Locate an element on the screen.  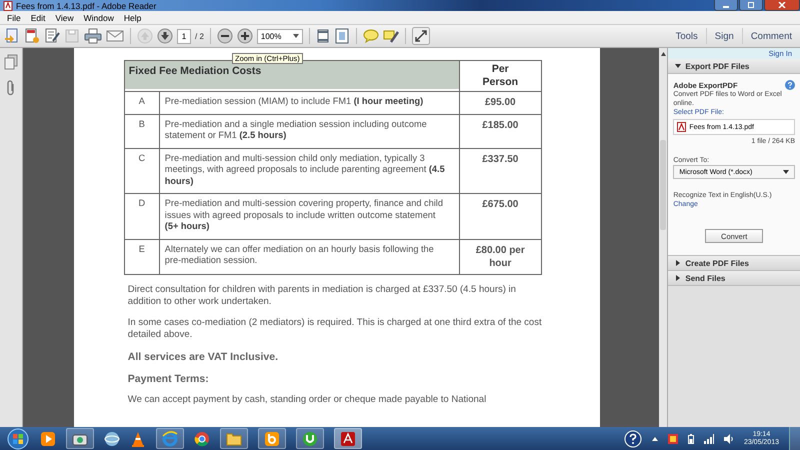
table-cell: A is located at coordinates (141, 101).